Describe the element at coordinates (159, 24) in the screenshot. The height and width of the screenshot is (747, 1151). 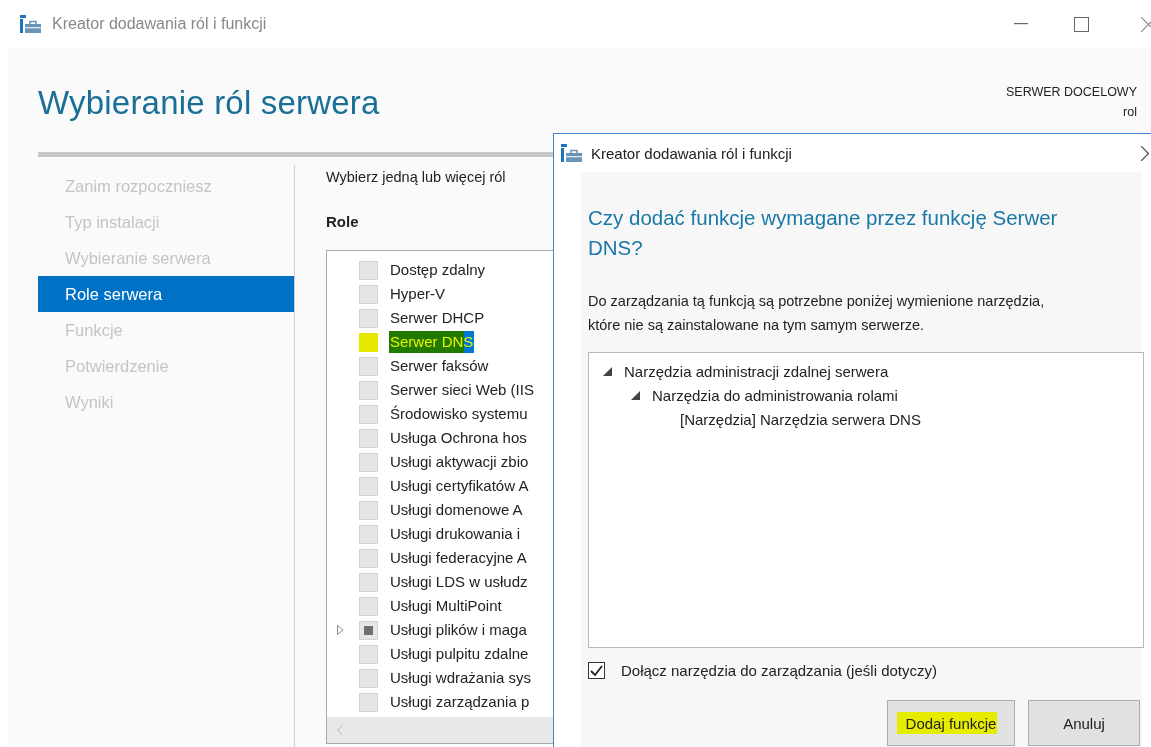
I see `window-title: Kreator dodawania ról i funkcji` at that location.